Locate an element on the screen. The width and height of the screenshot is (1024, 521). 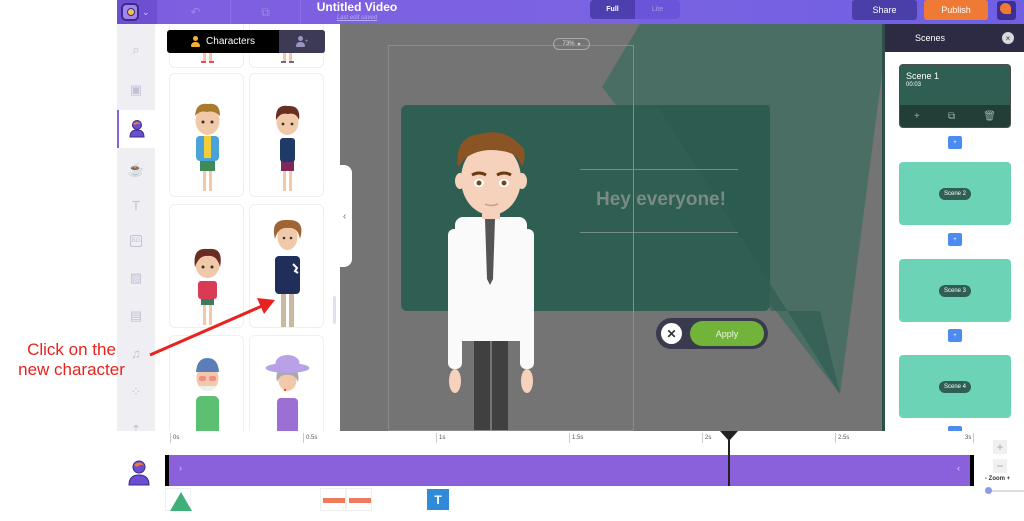
rail-images: ▨ is located at coordinates (136, 277).